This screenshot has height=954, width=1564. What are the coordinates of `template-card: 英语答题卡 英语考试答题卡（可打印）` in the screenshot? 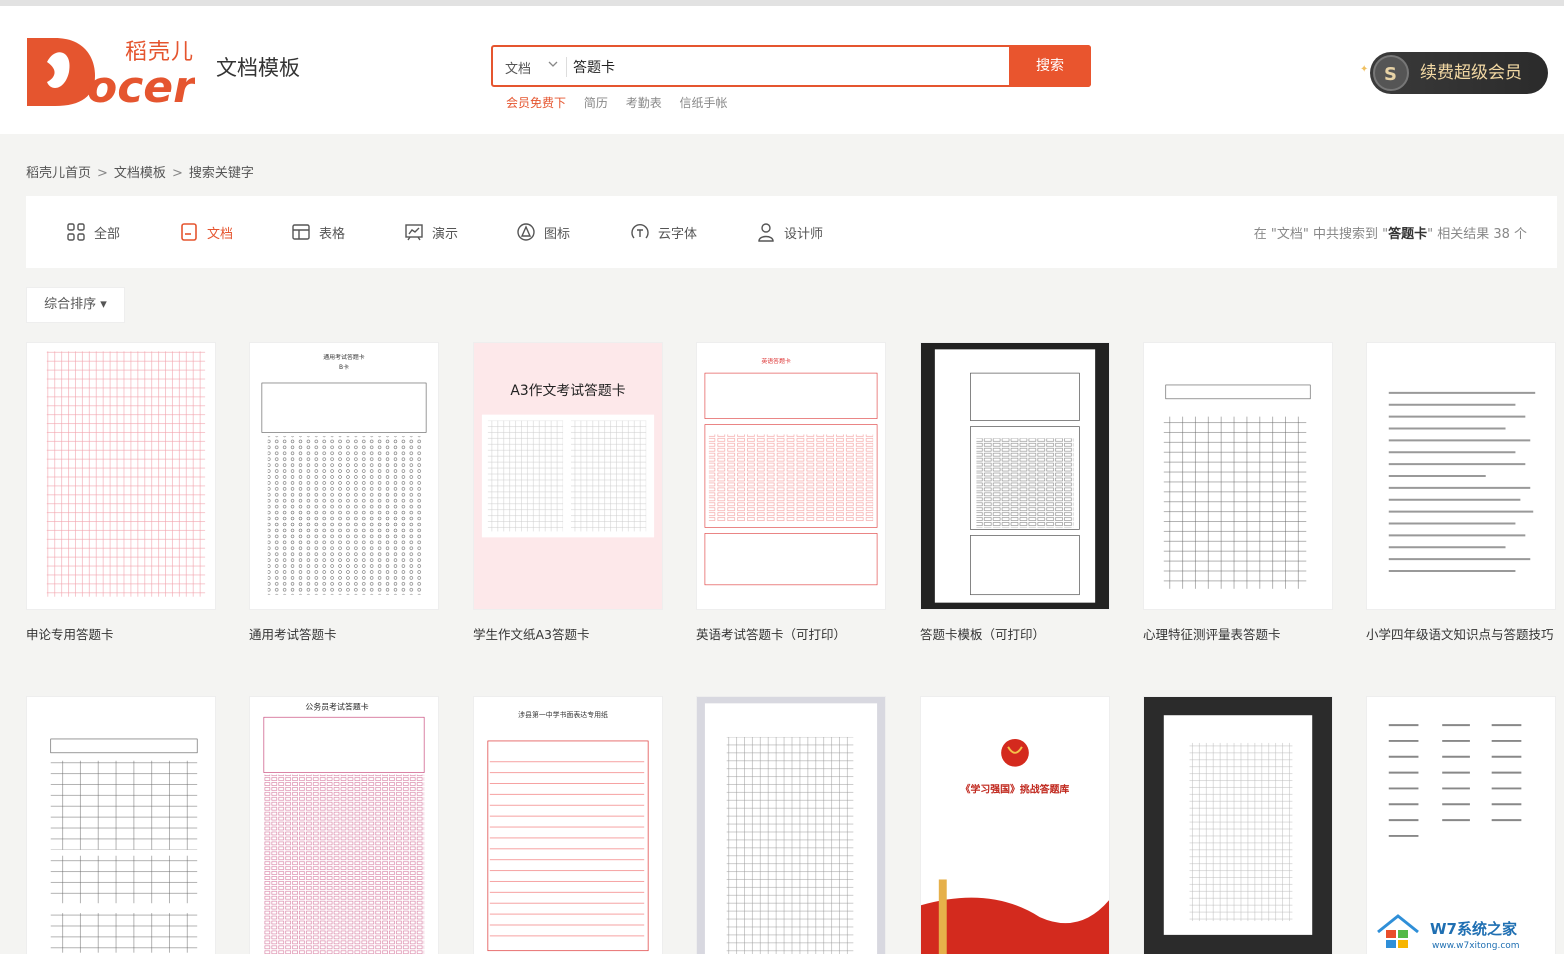 It's located at (791, 492).